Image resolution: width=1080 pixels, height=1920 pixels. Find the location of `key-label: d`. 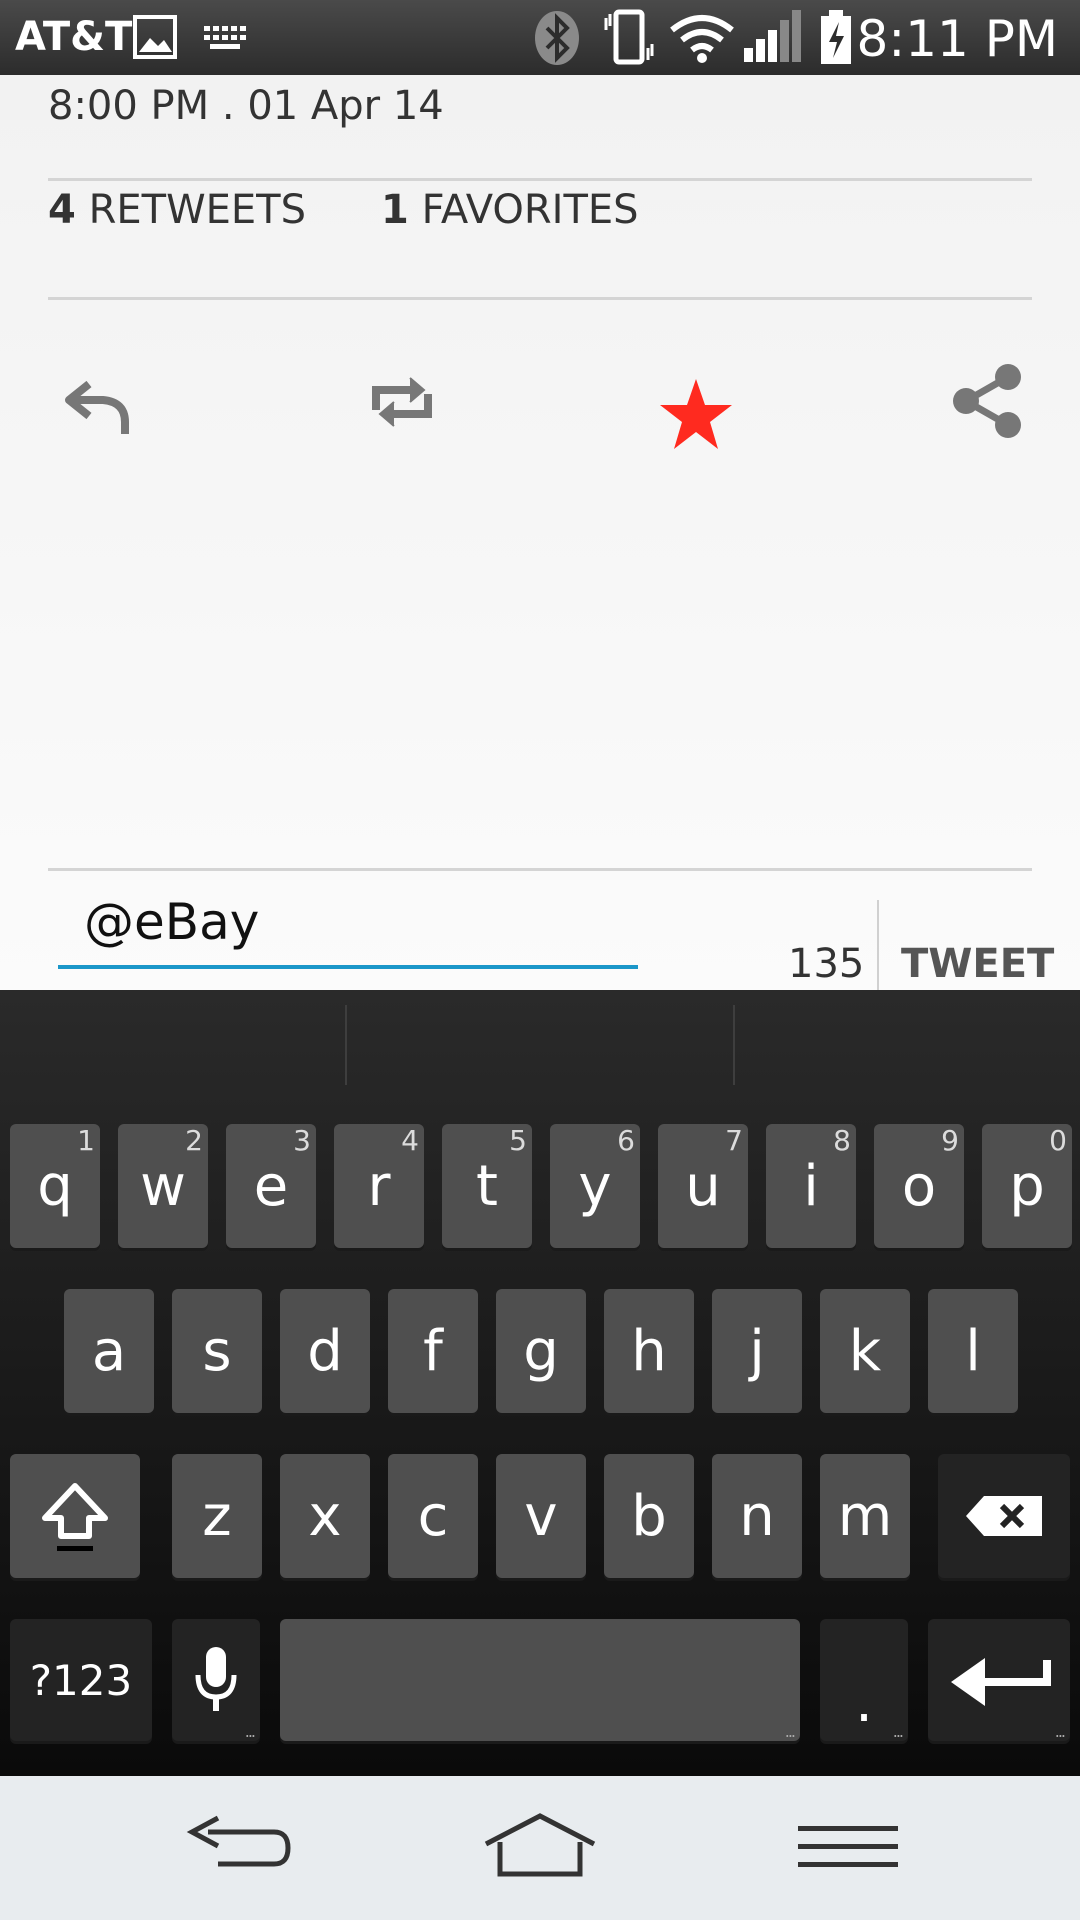

key-label: d is located at coordinates (325, 1351).